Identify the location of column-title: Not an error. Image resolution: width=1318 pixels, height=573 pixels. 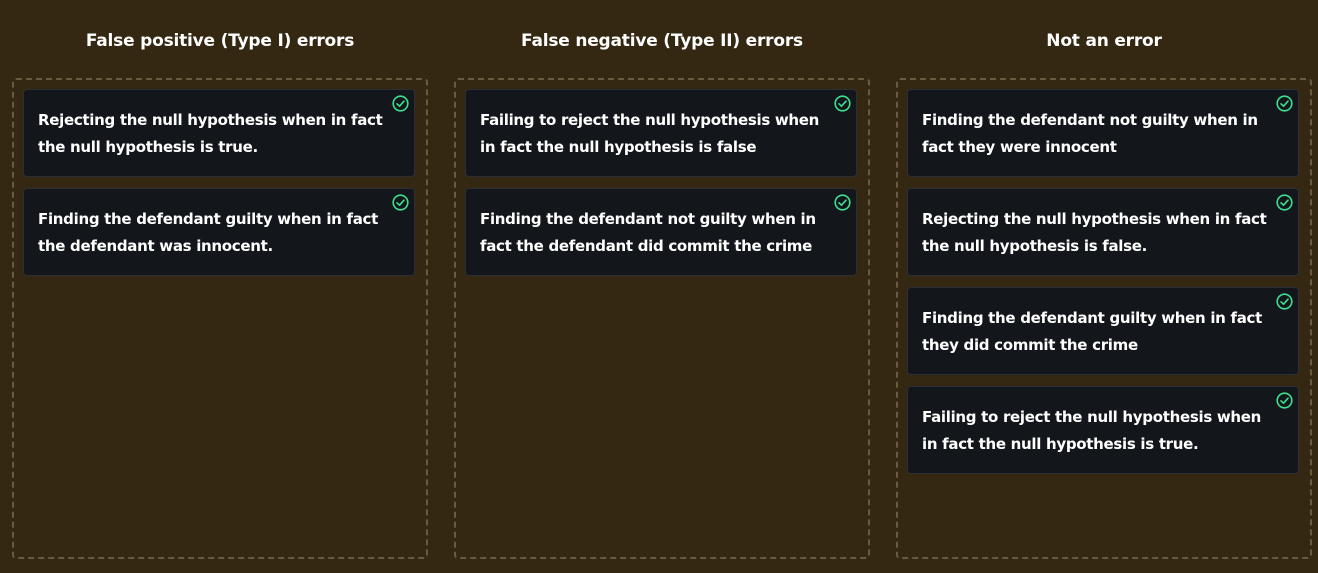
(1104, 41).